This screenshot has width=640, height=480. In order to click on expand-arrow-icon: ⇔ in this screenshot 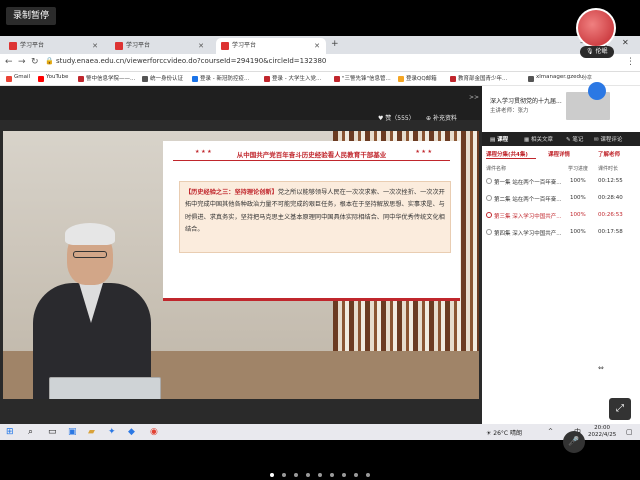, I will do `click(601, 368)`.